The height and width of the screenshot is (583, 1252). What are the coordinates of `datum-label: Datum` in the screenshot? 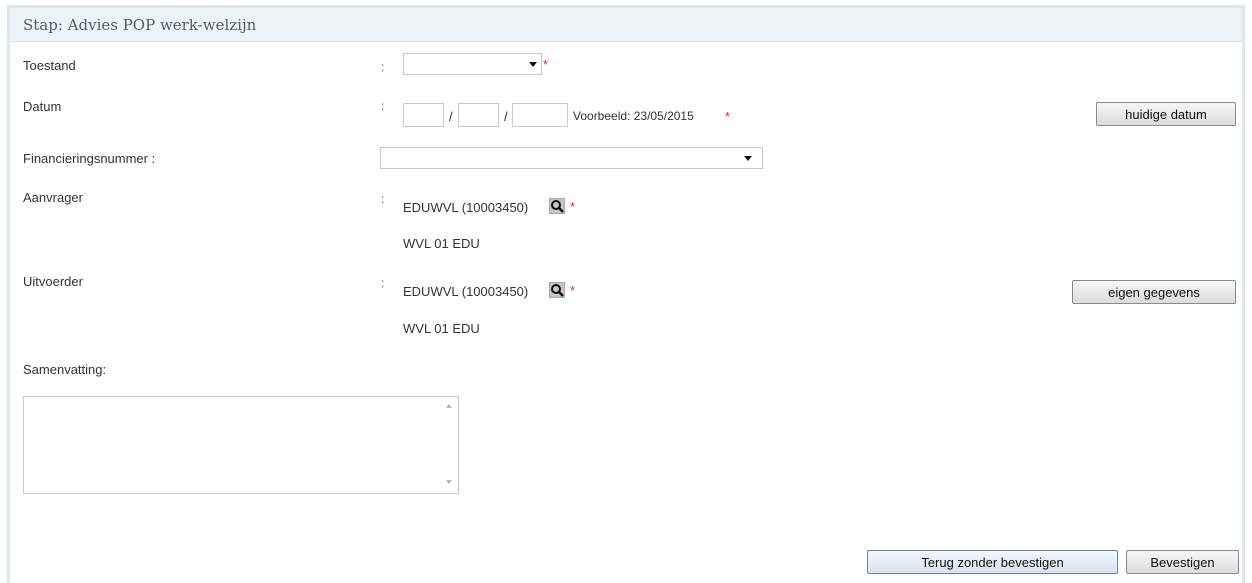 It's located at (42, 106).